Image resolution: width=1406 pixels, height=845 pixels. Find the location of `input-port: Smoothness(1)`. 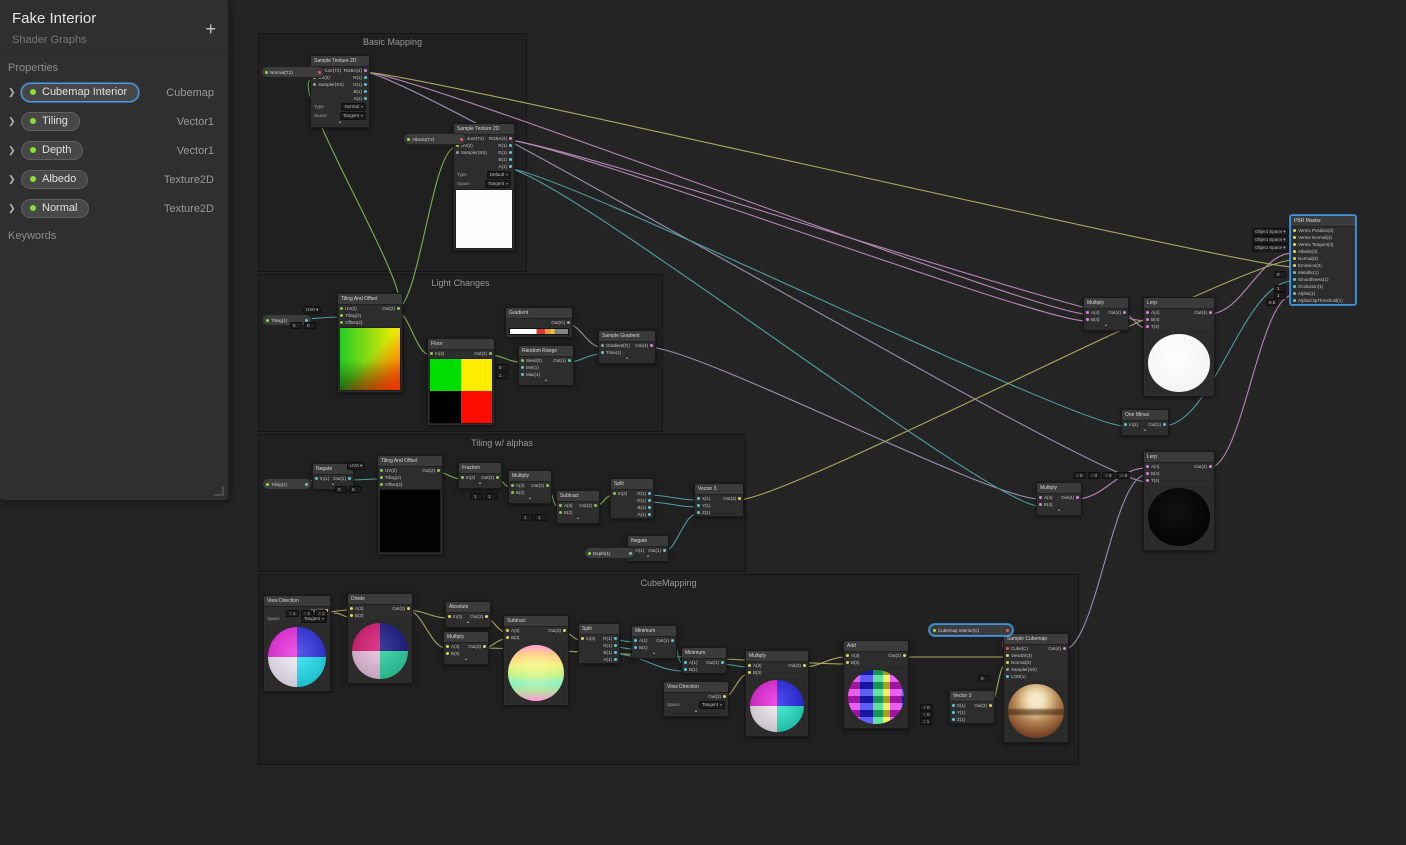

input-port: Smoothness(1) is located at coordinates (1311, 279).